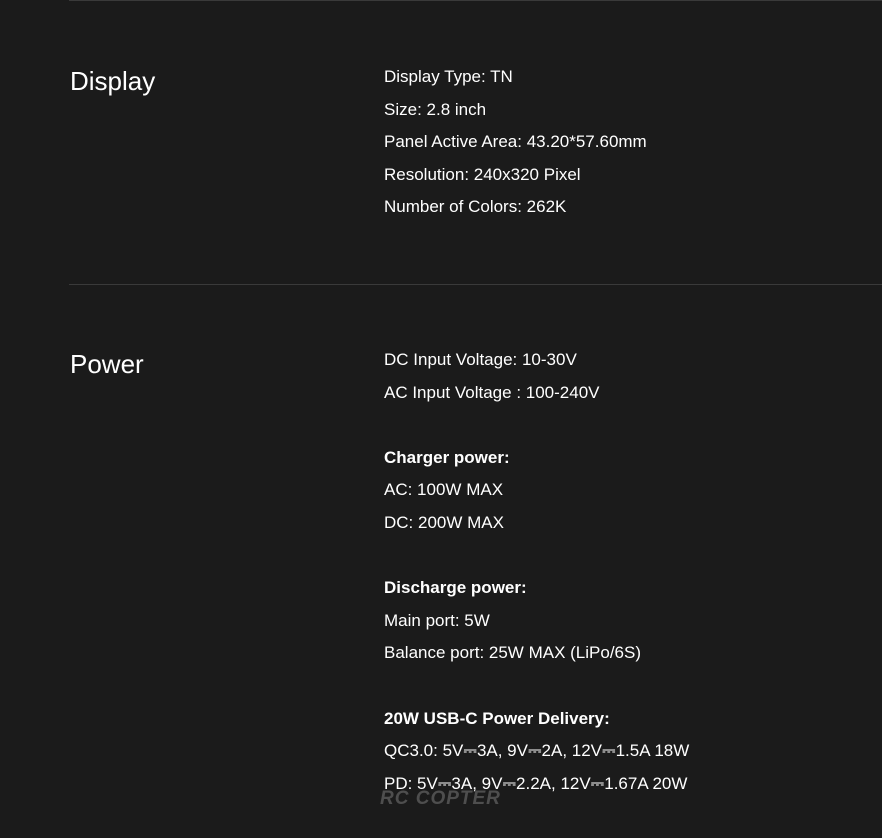 Image resolution: width=882 pixels, height=838 pixels. Describe the element at coordinates (455, 588) in the screenshot. I see `discharge-power-heading: Discharge power:` at that location.